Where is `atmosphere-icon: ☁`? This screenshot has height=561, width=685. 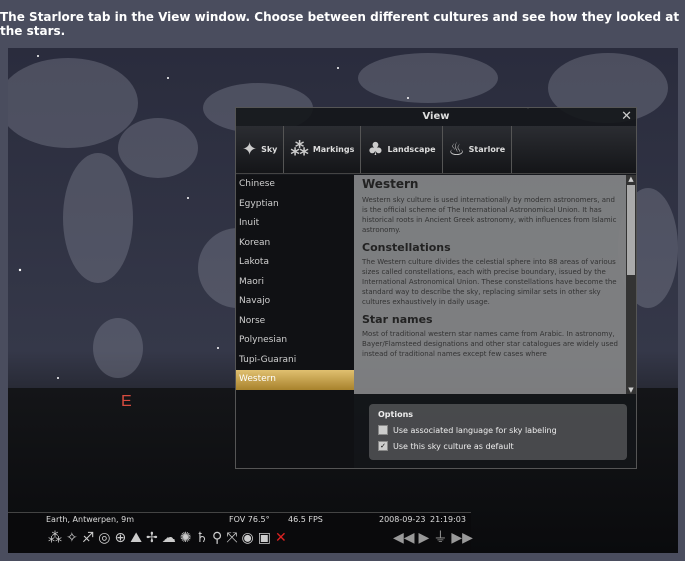
atmosphere-icon: ☁ is located at coordinates (169, 538).